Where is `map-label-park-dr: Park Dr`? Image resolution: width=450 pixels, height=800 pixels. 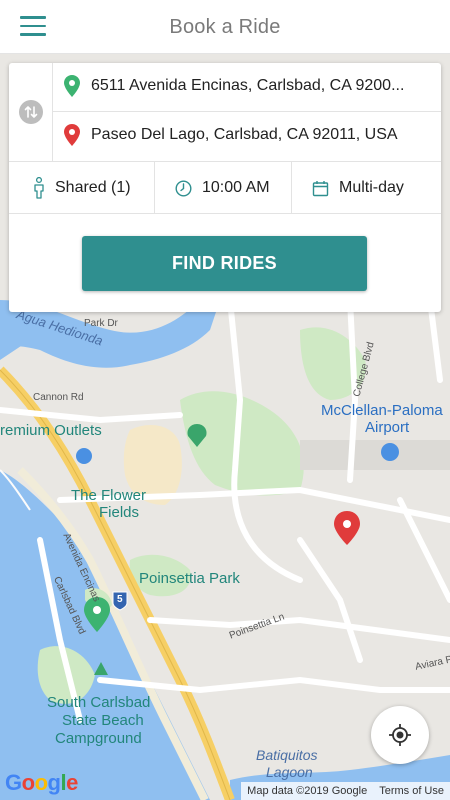
map-label-park-dr: Park Dr is located at coordinates (101, 323).